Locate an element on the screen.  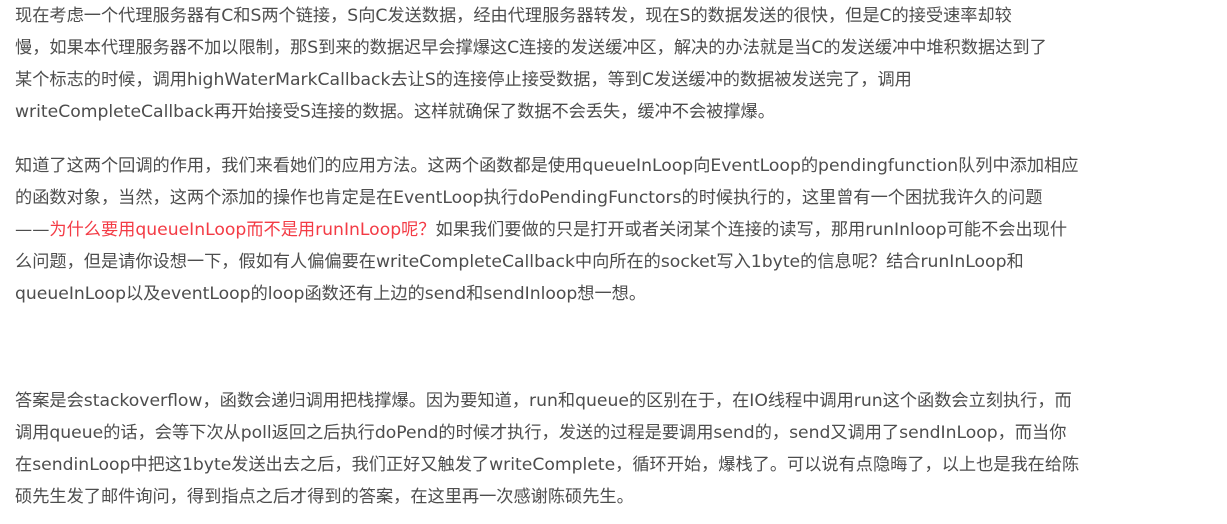
text-line: 硕先生发了邮件询问，得到指点之后才得到的答案，在这里再一次感谢陈硕先生。 is located at coordinates (324, 497).